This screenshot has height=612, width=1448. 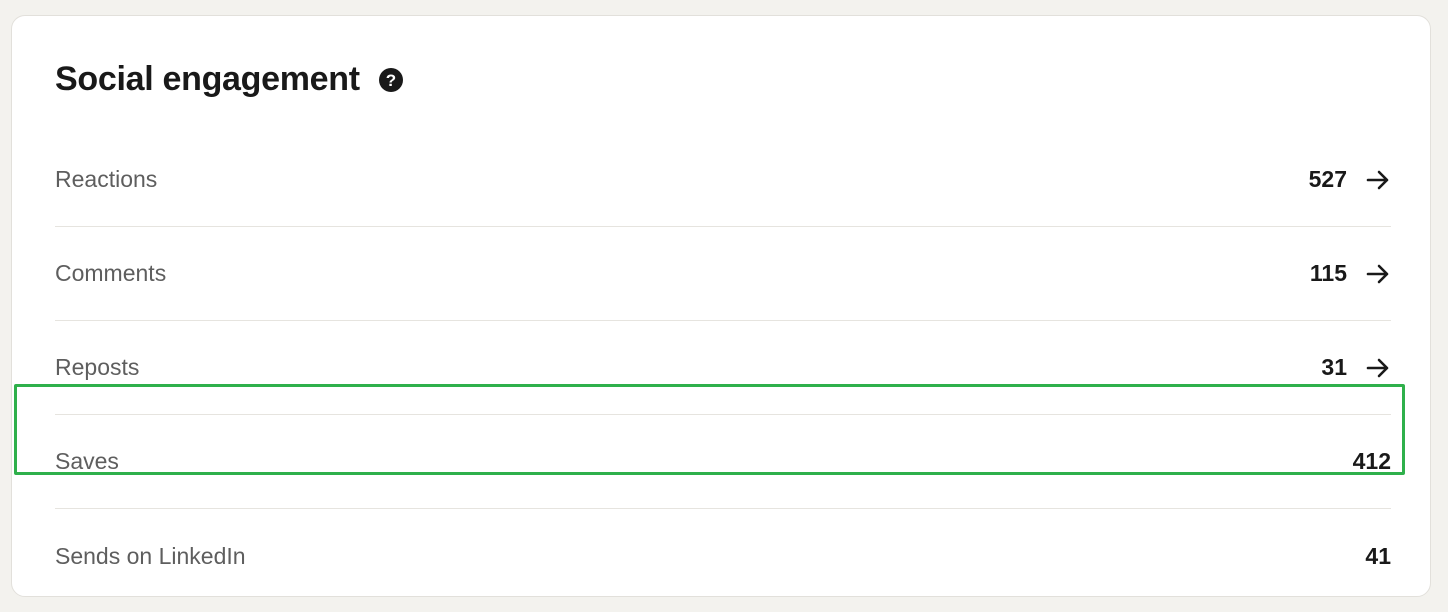 I want to click on section-title: Social engagement, so click(x=207, y=79).